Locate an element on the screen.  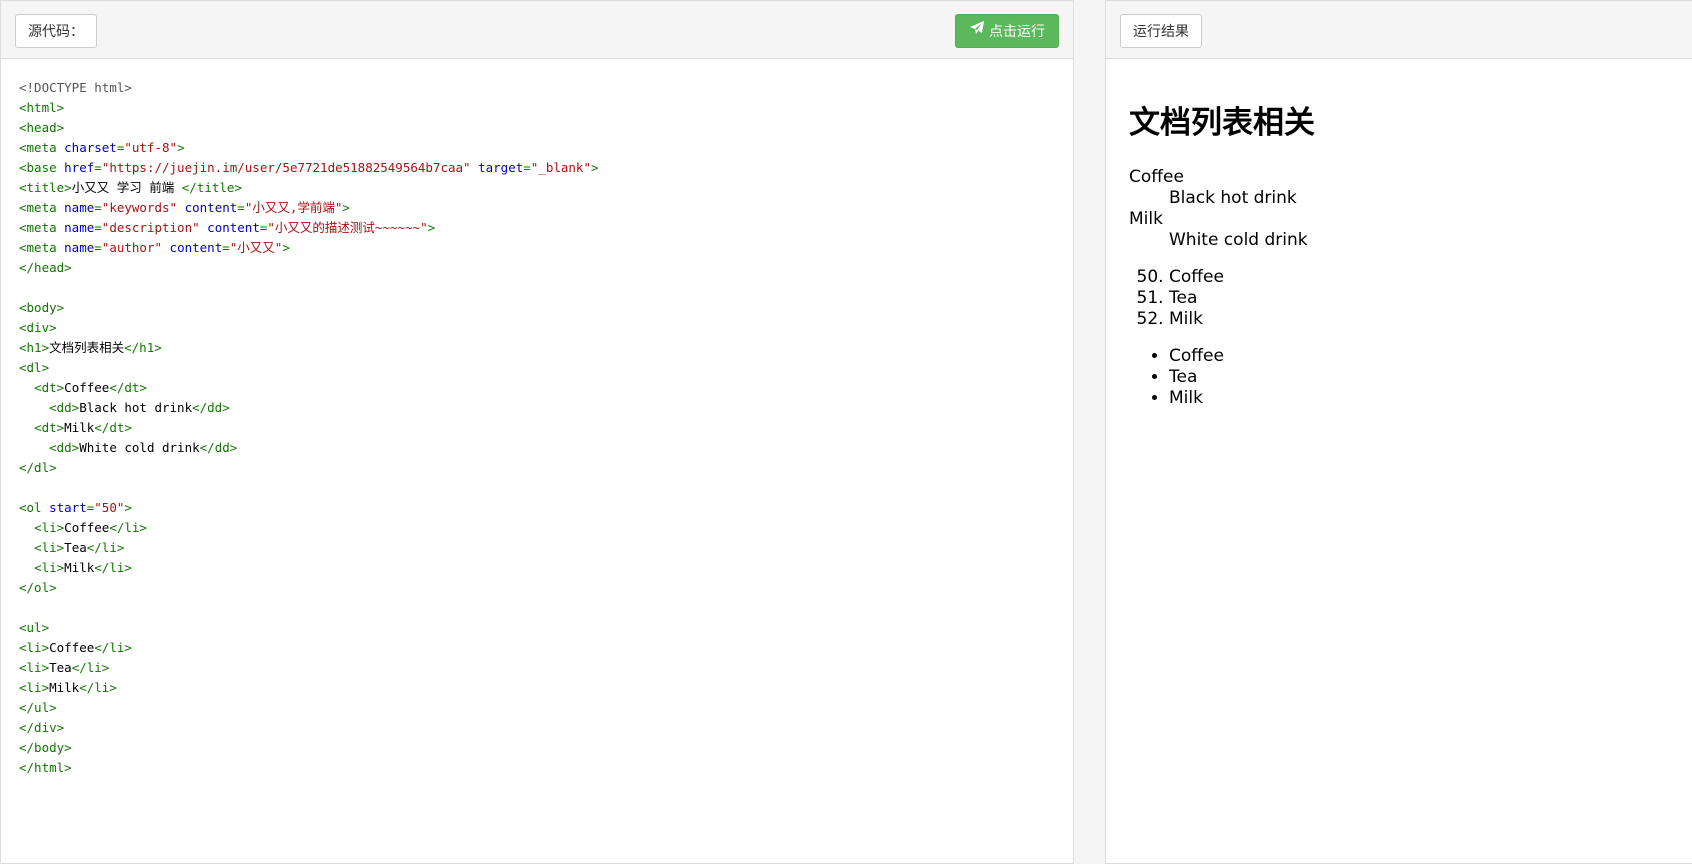
code-line: <li>Tea</li> is located at coordinates (537, 668).